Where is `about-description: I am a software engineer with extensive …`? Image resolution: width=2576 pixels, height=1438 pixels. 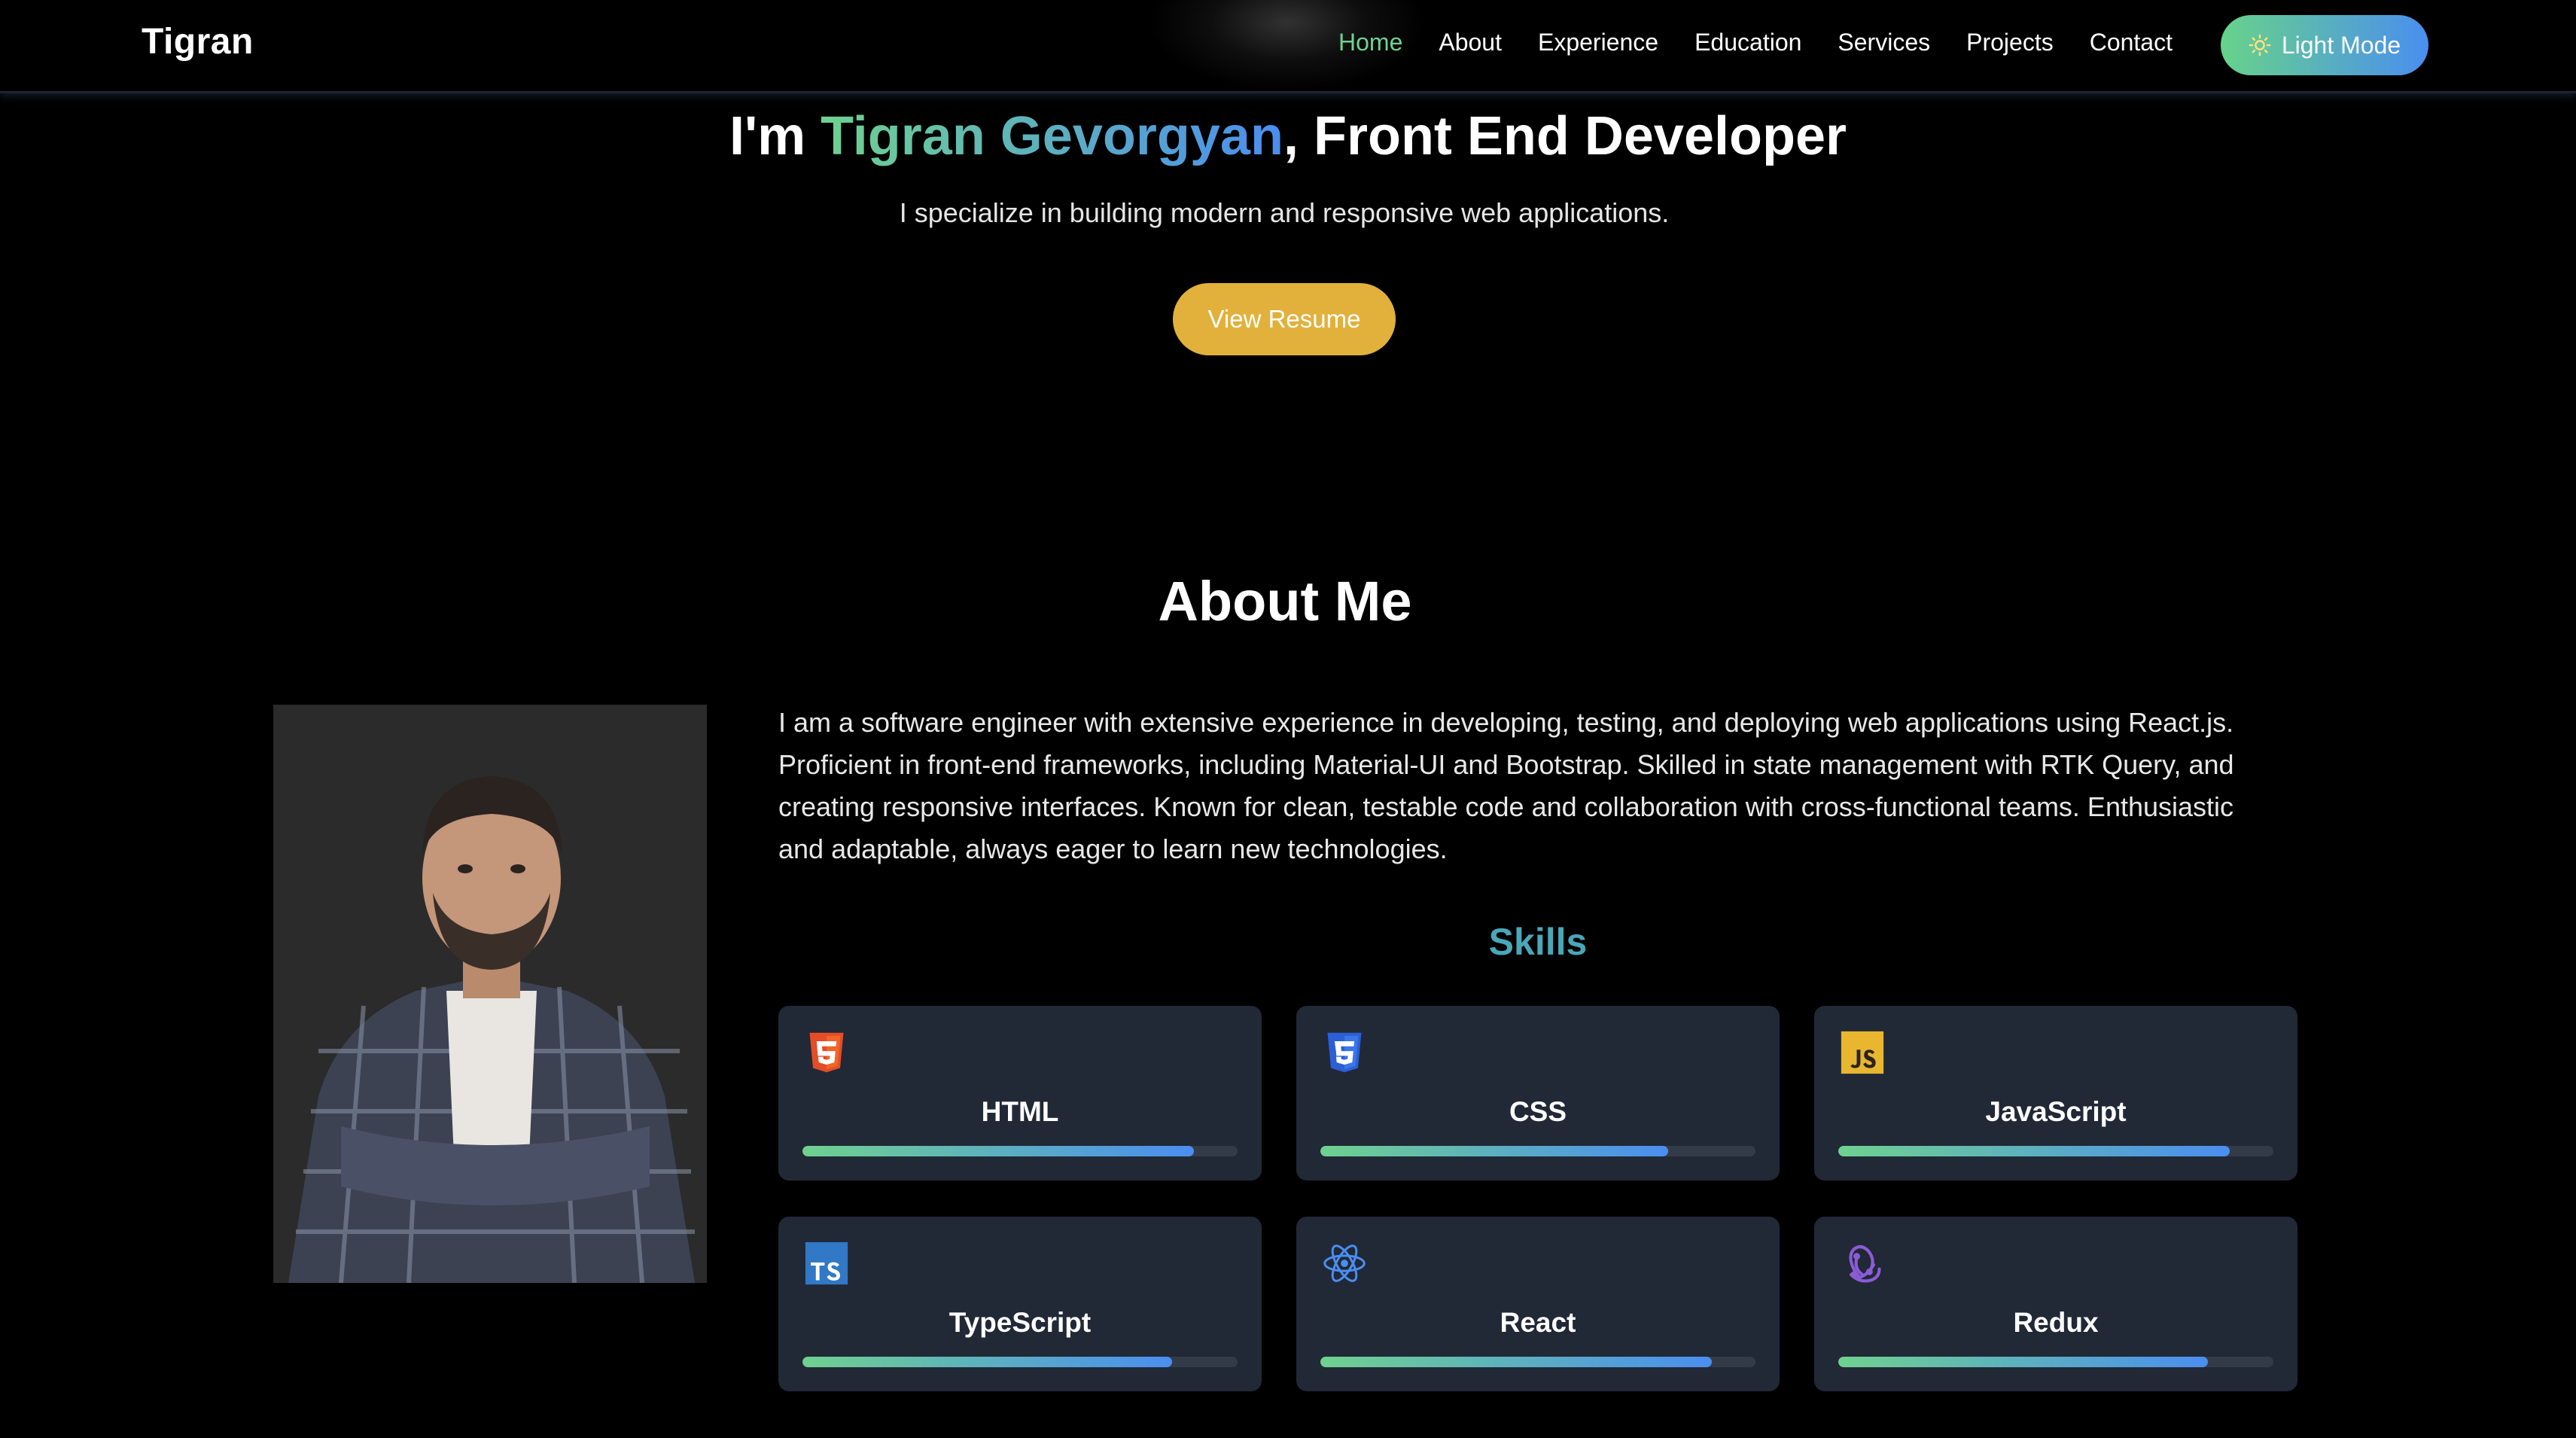 about-description: I am a software engineer with extensive … is located at coordinates (1506, 785).